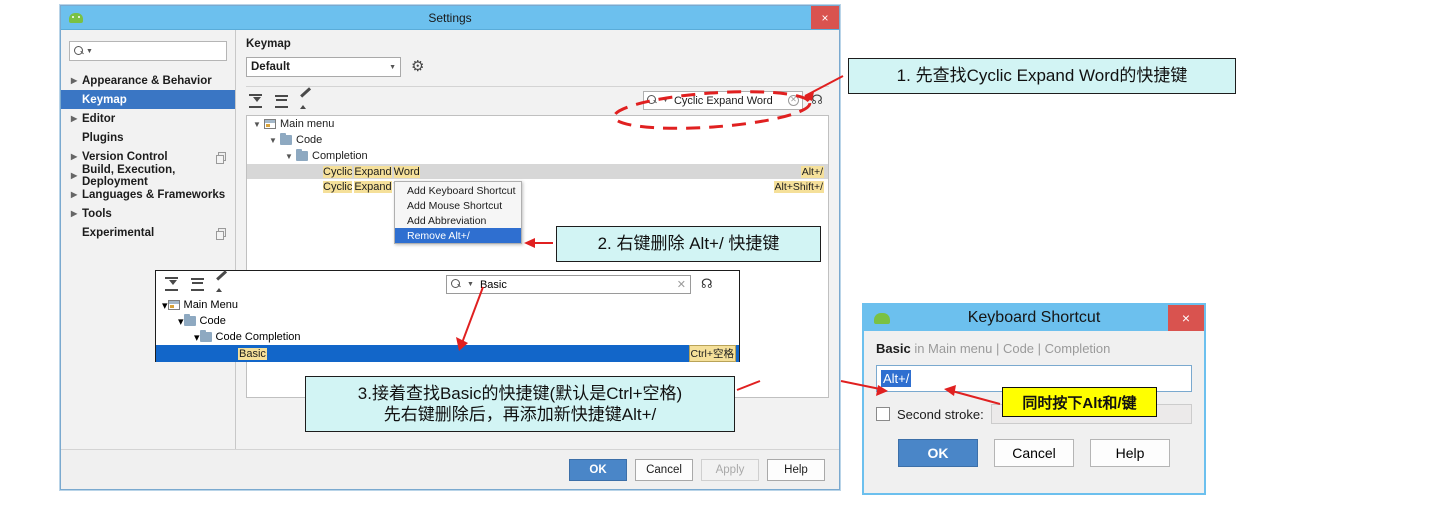 This screenshot has height=525, width=1450. I want to click on annotation-note-3-line-1: 3.接着查找Basic的快捷键(默认是Ctrl+空格), so click(520, 393).